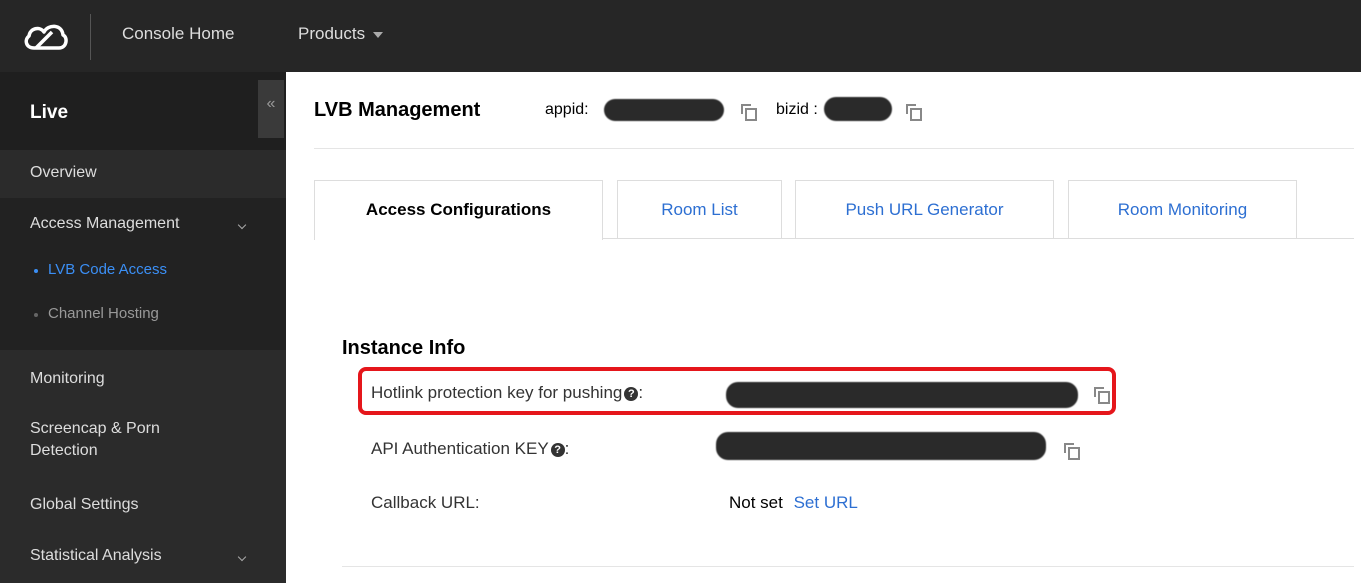 This screenshot has height=583, width=1361. I want to click on sidebar-item-access-management: Access Management, so click(104, 224).